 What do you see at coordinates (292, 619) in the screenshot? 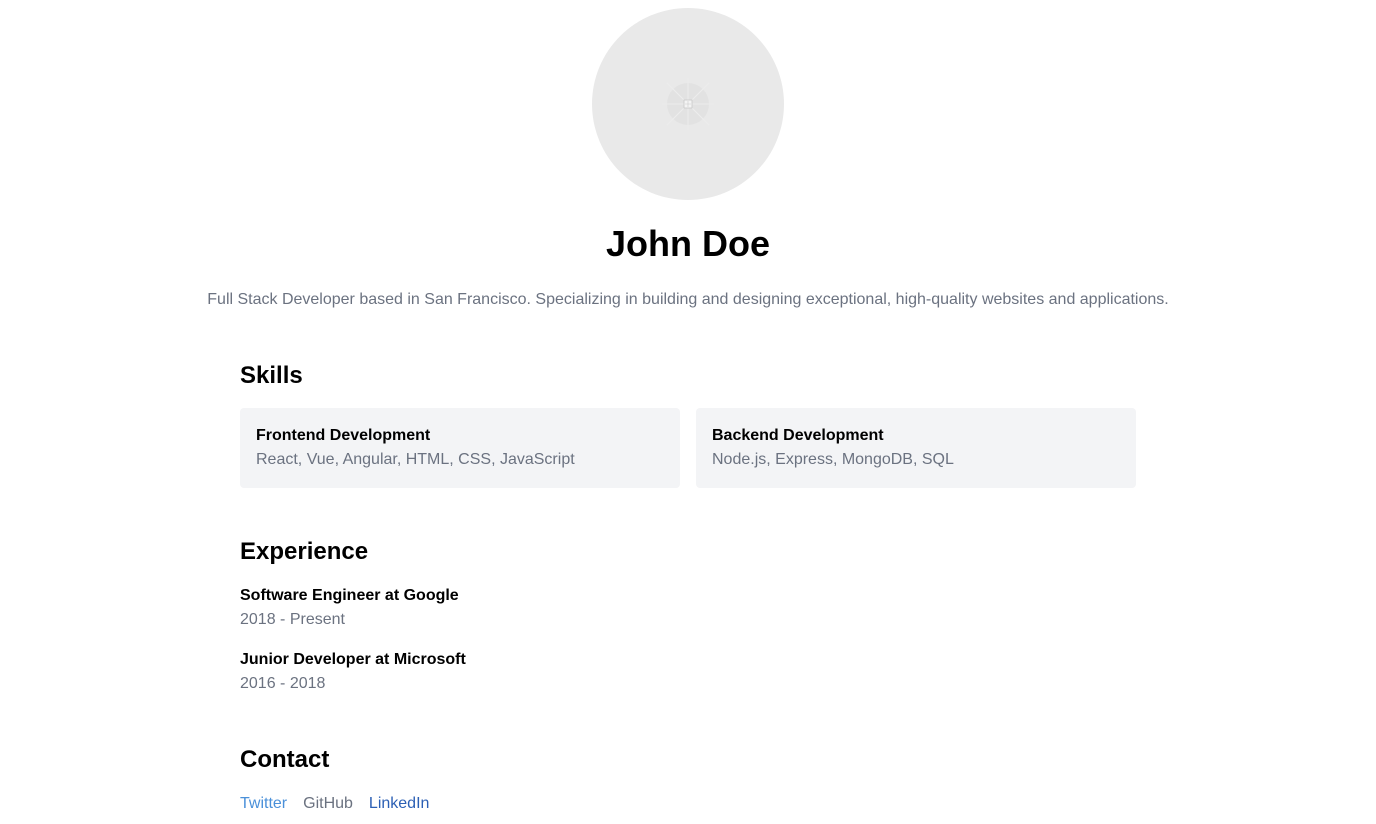
I see `experience-dates: 2018 - Present` at bounding box center [292, 619].